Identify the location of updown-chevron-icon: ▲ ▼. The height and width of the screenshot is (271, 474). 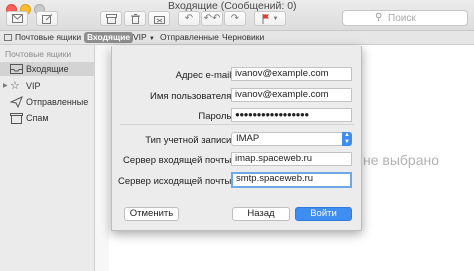
(347, 139).